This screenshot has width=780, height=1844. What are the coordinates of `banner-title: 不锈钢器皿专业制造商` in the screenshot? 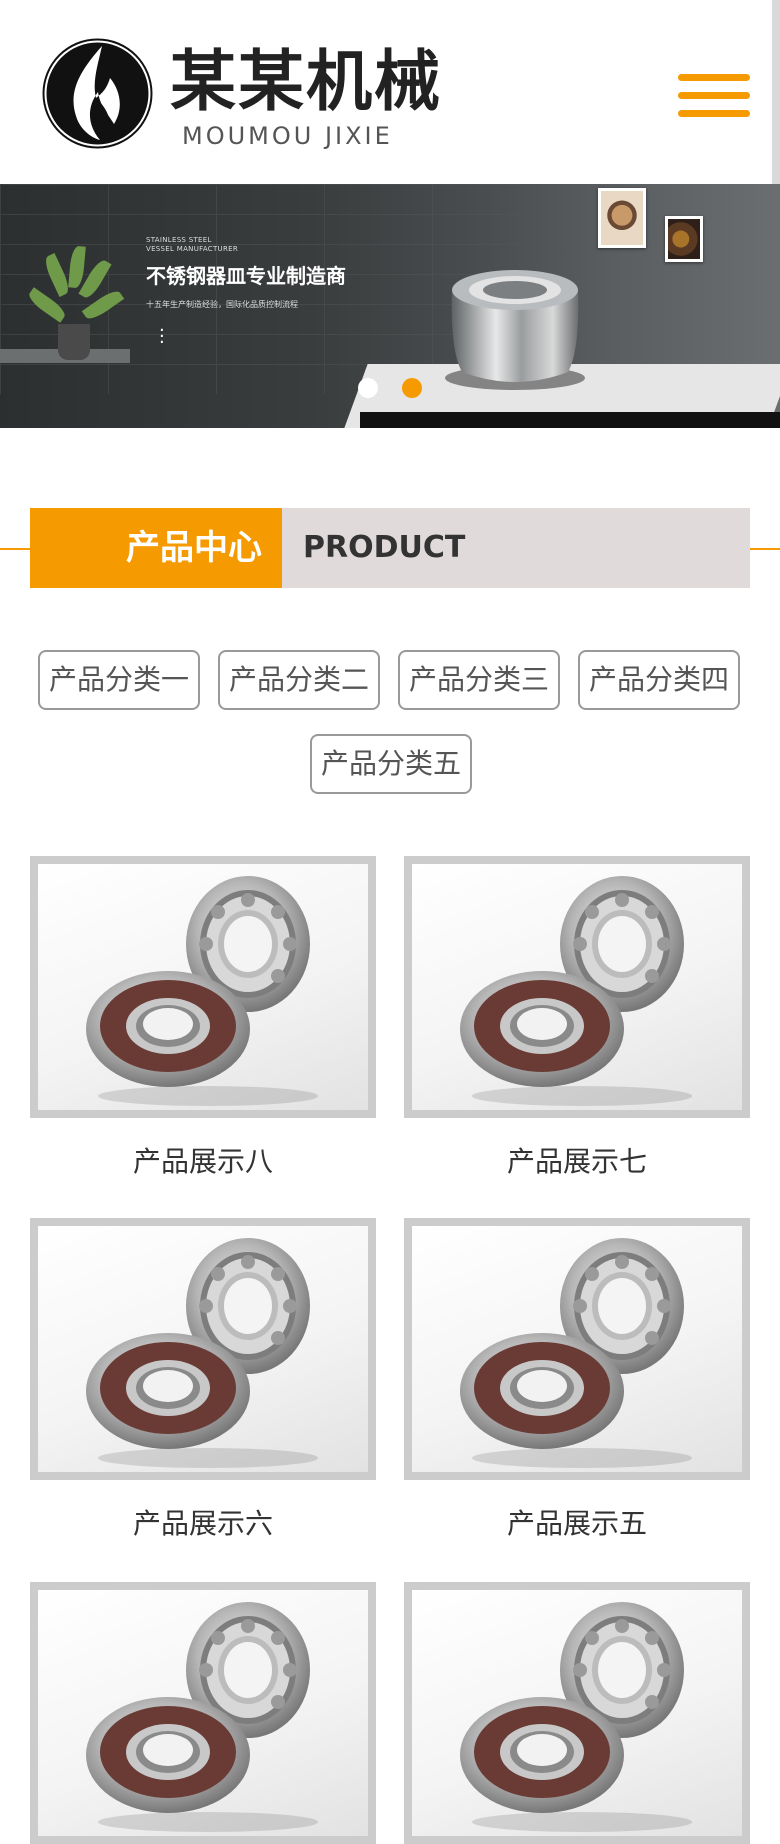 It's located at (246, 276).